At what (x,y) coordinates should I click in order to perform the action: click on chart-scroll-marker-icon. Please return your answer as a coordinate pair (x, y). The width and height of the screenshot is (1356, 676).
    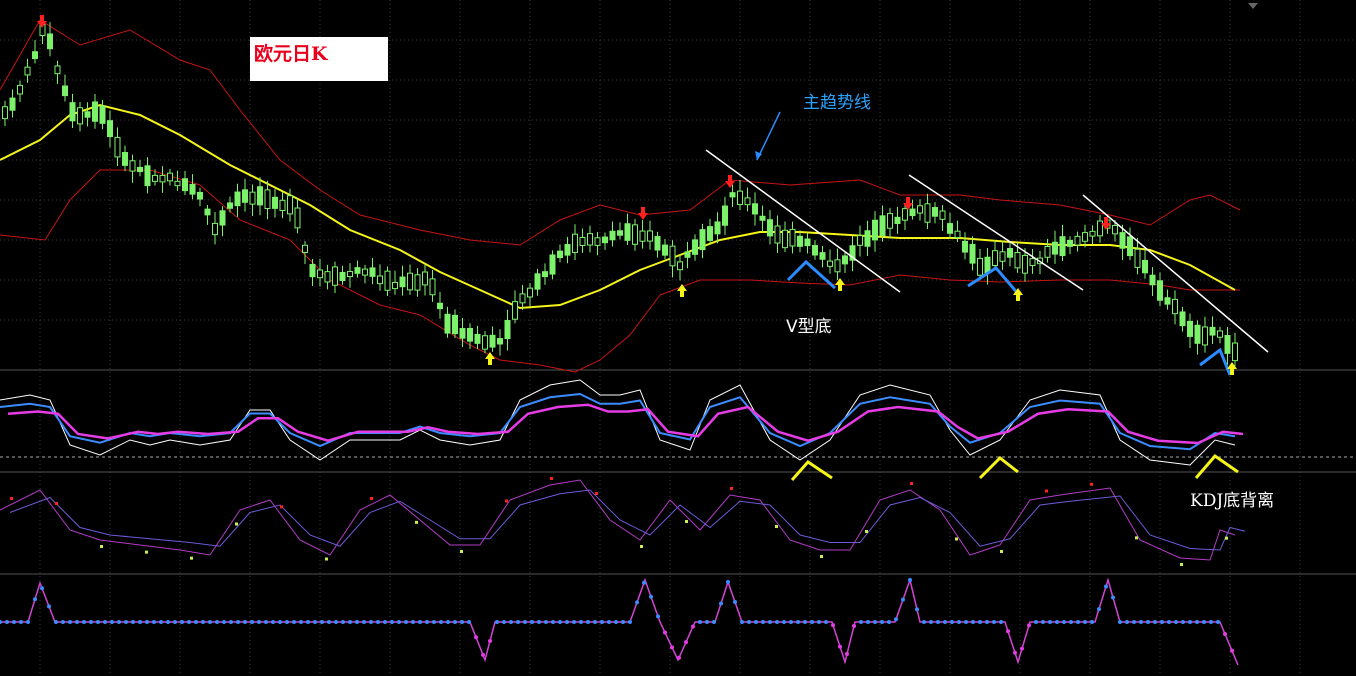
    Looking at the image, I should click on (1253, 6).